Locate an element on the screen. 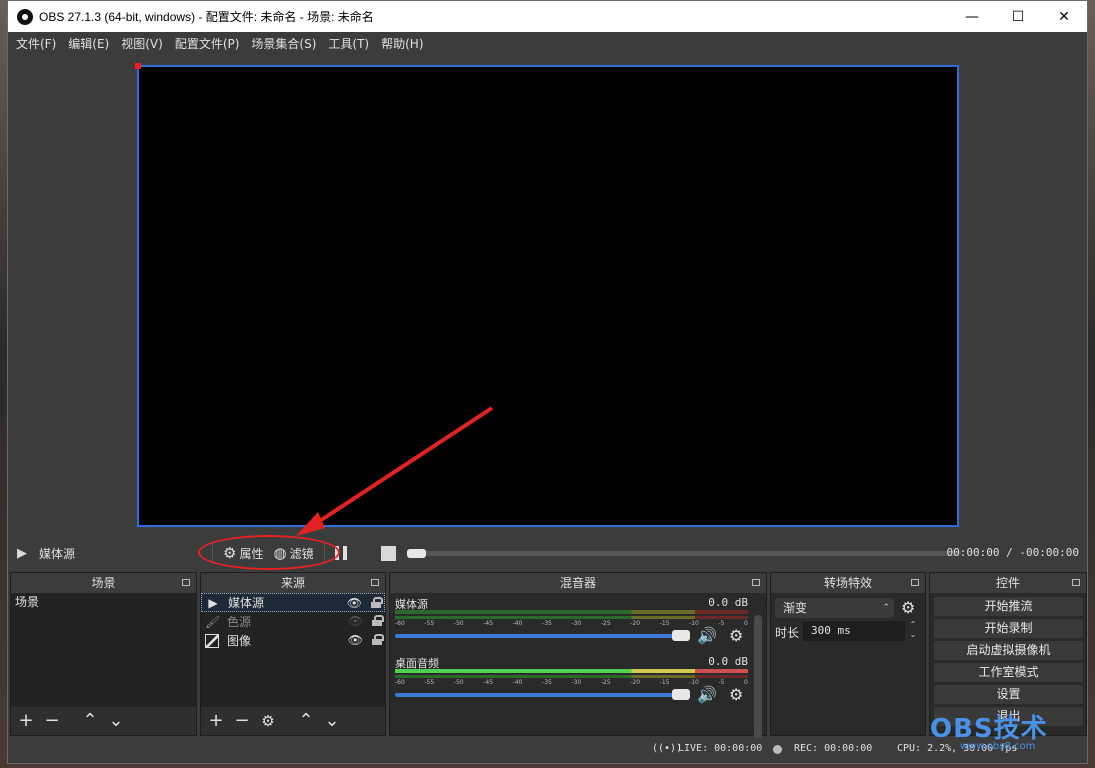 This screenshot has height=768, width=1095. watermark-url: www.obs8.com is located at coordinates (998, 746).